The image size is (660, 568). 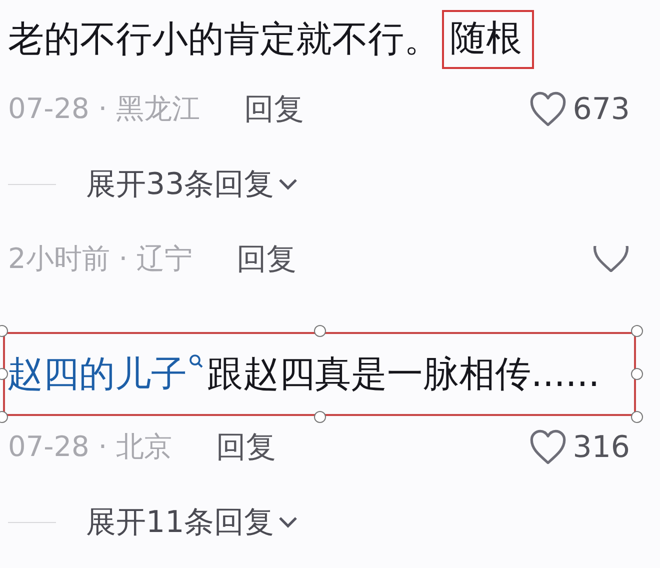 I want to click on comment-text: 老的不行小的肯定就不行。, so click(x=224, y=40).